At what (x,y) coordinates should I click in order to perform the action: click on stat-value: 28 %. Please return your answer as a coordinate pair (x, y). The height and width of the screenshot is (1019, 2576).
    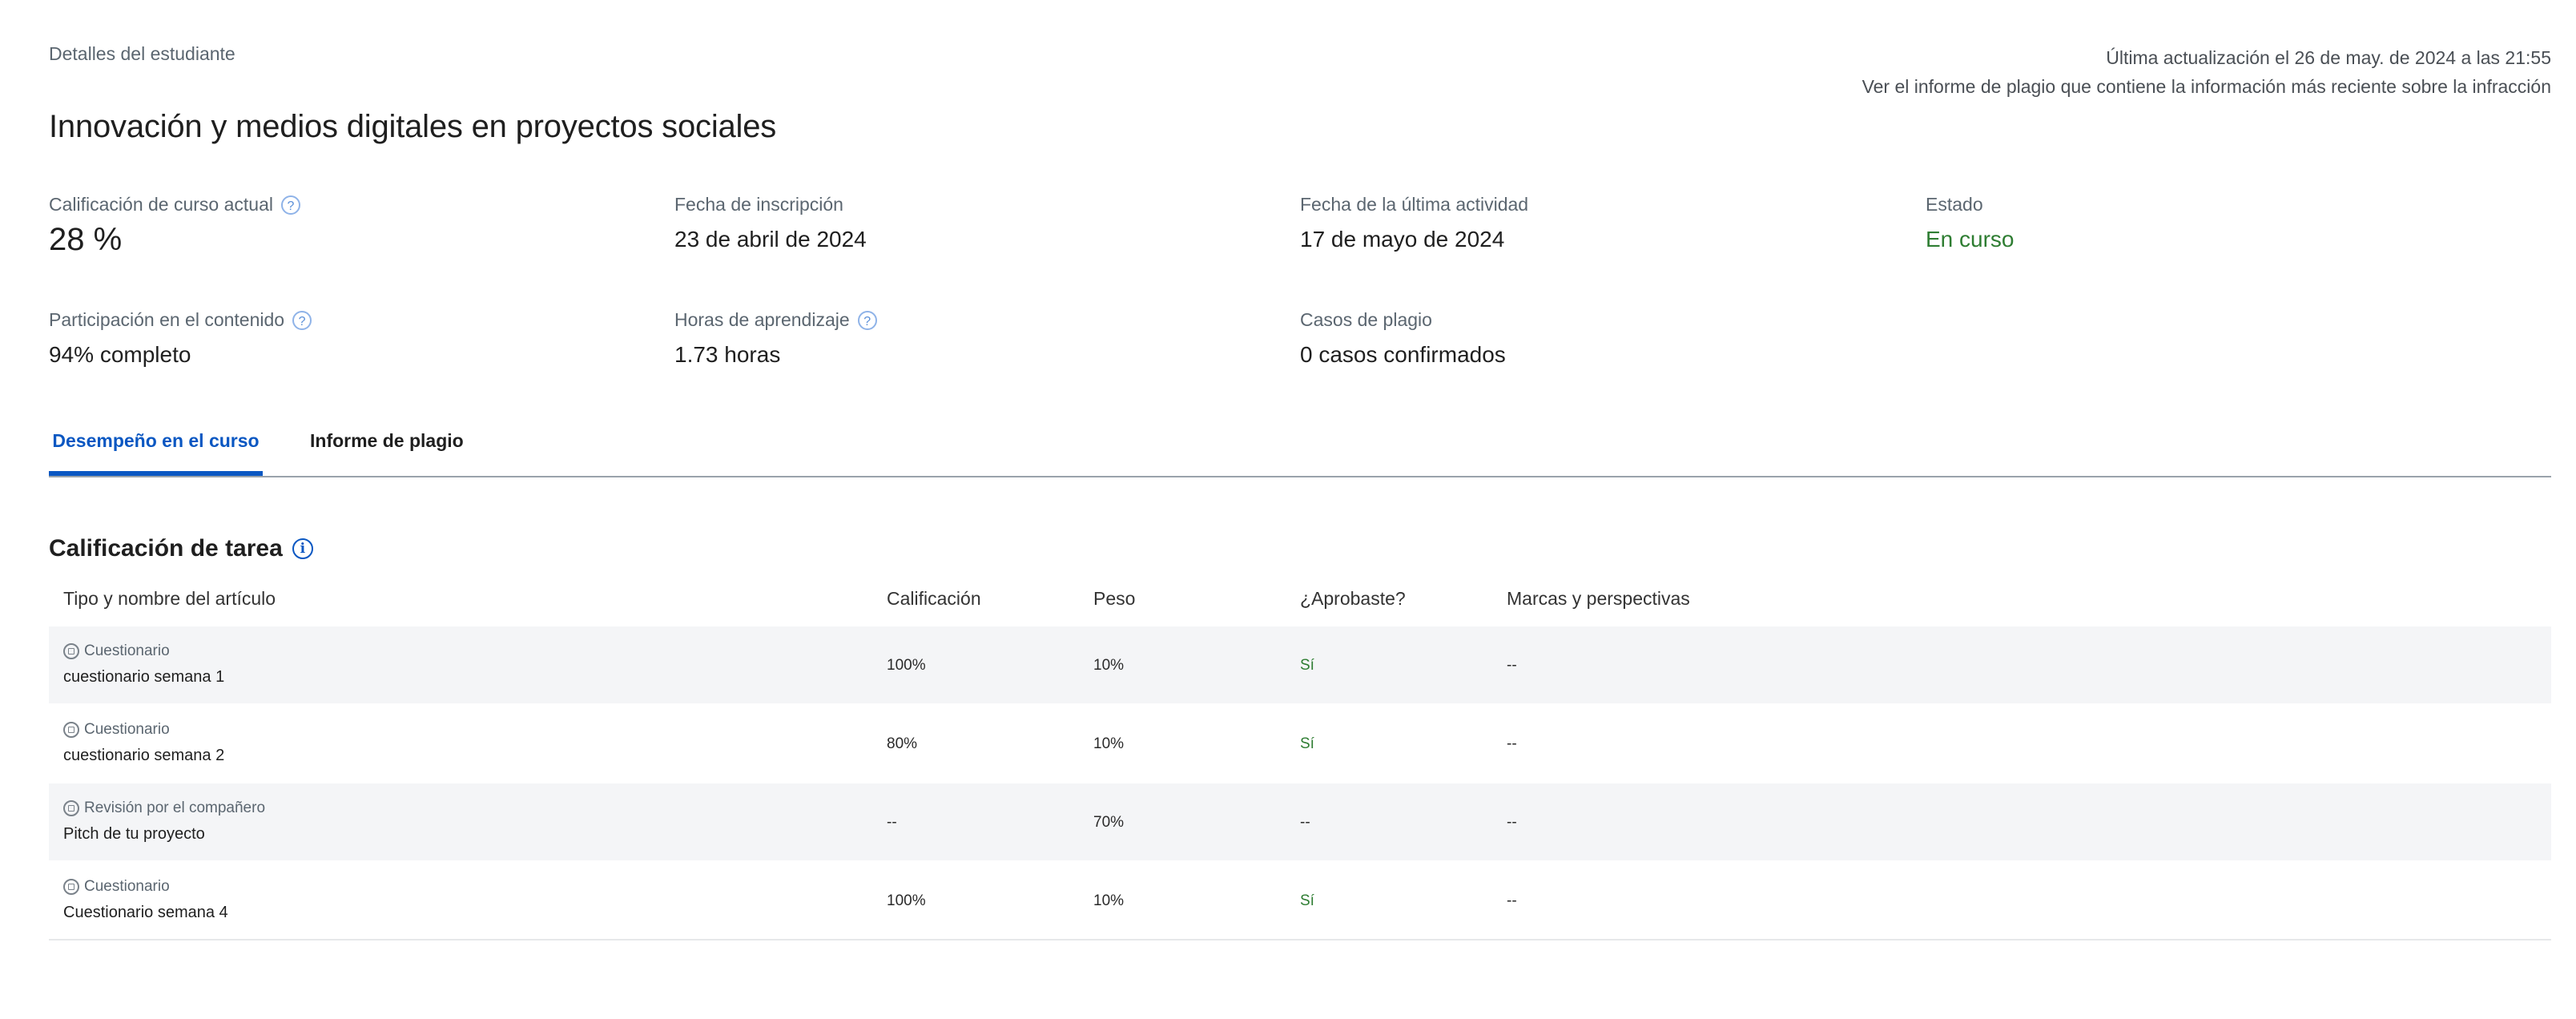
    Looking at the image, I should click on (86, 239).